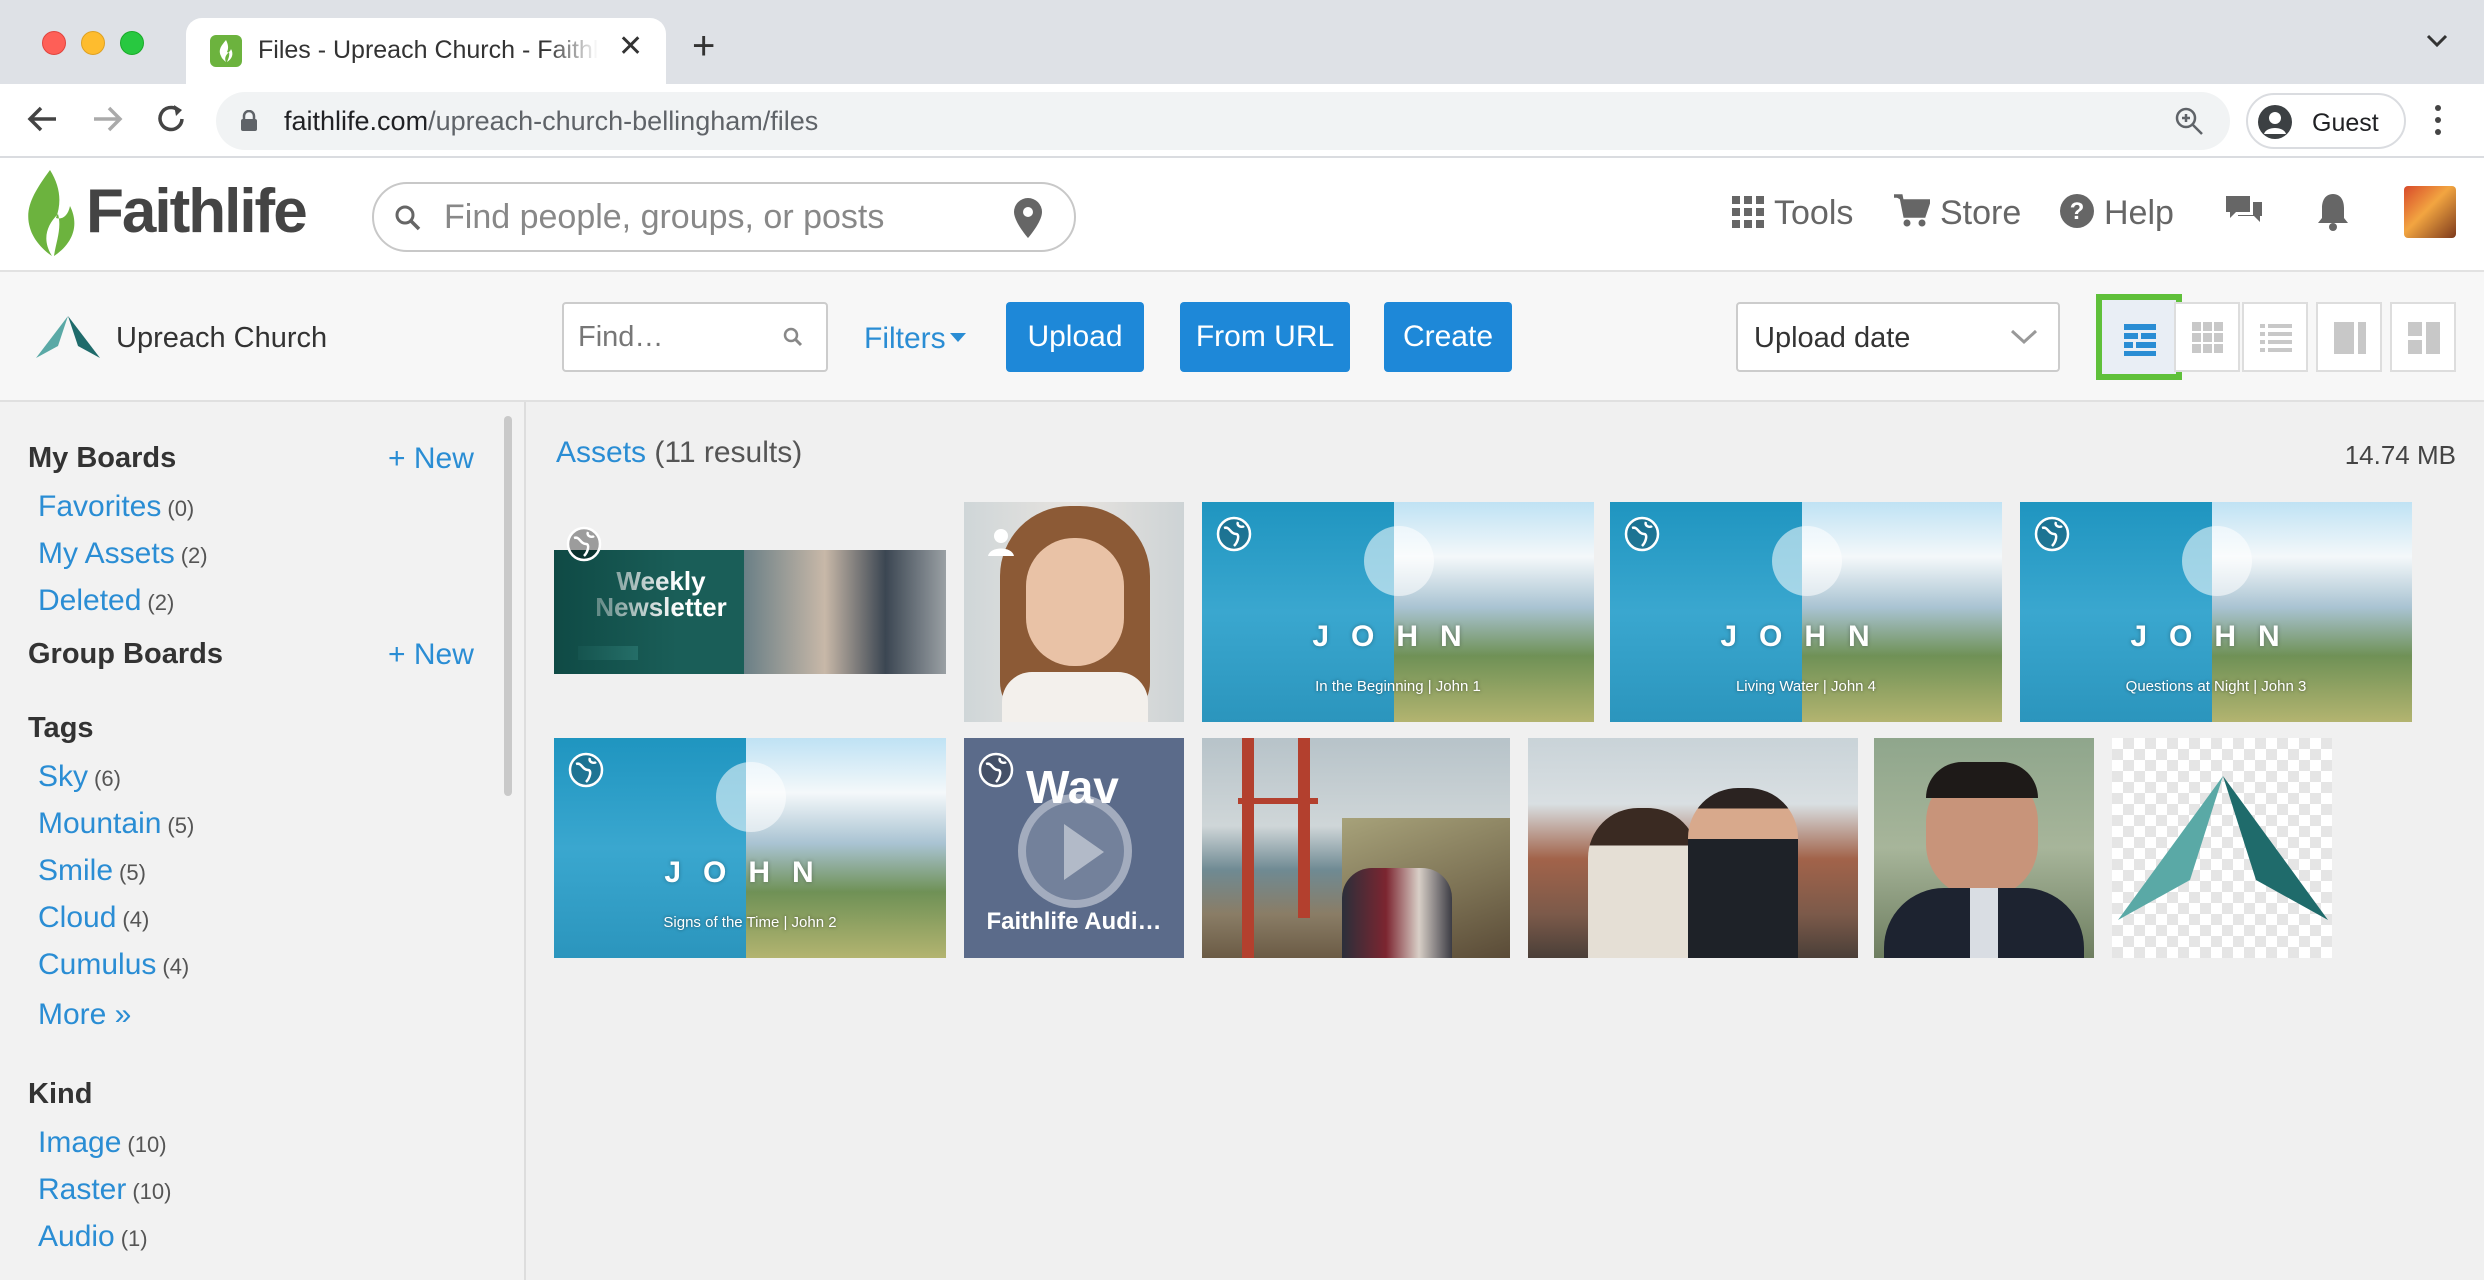 The height and width of the screenshot is (1280, 2484). I want to click on faithlife-logo-text: Faithlife, so click(197, 211).